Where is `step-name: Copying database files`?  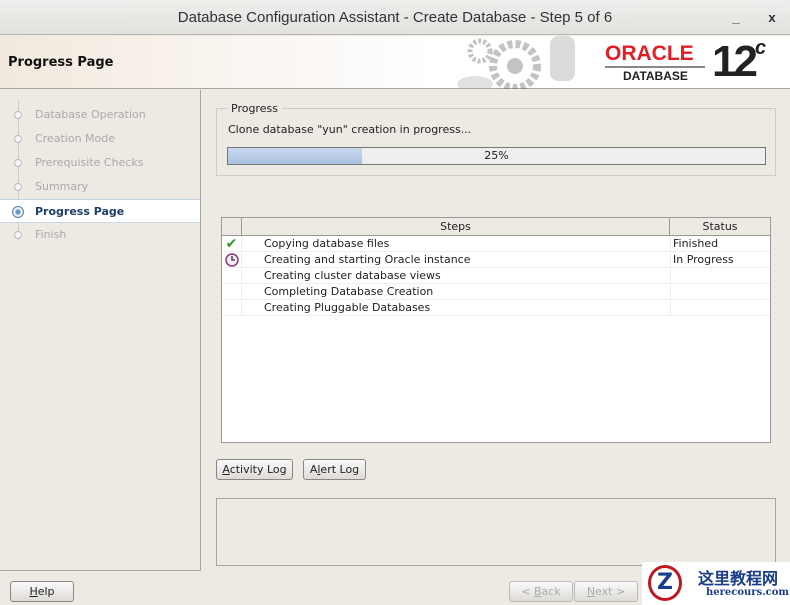 step-name: Copying database files is located at coordinates (327, 243).